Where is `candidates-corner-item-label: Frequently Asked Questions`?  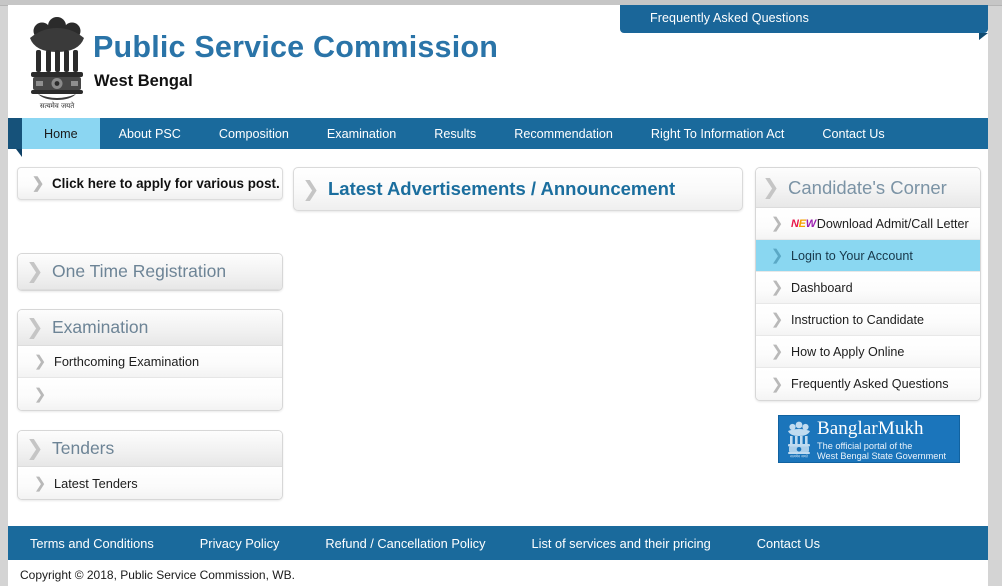 candidates-corner-item-label: Frequently Asked Questions is located at coordinates (870, 384).